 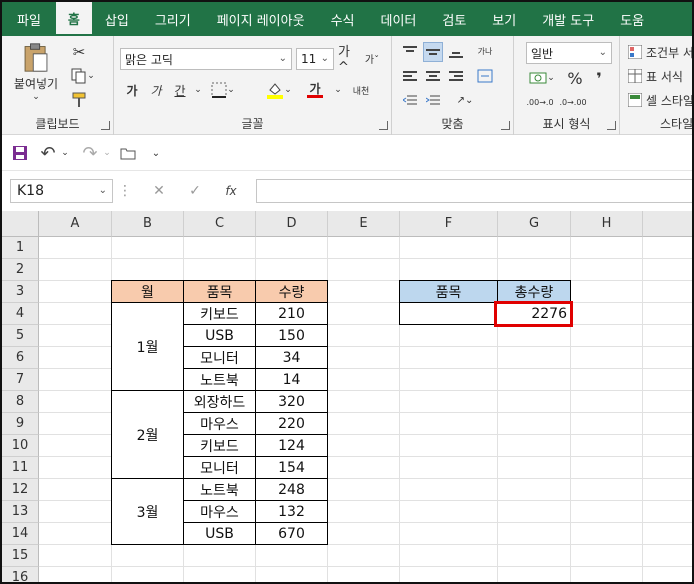 I want to click on row-header: 4, so click(x=20, y=314).